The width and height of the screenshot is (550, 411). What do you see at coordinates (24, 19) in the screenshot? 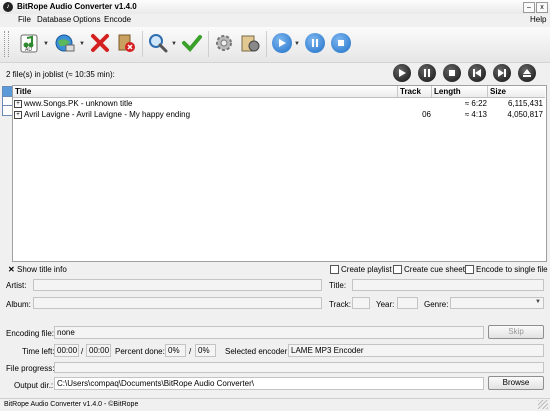
I see `menu-file: File` at bounding box center [24, 19].